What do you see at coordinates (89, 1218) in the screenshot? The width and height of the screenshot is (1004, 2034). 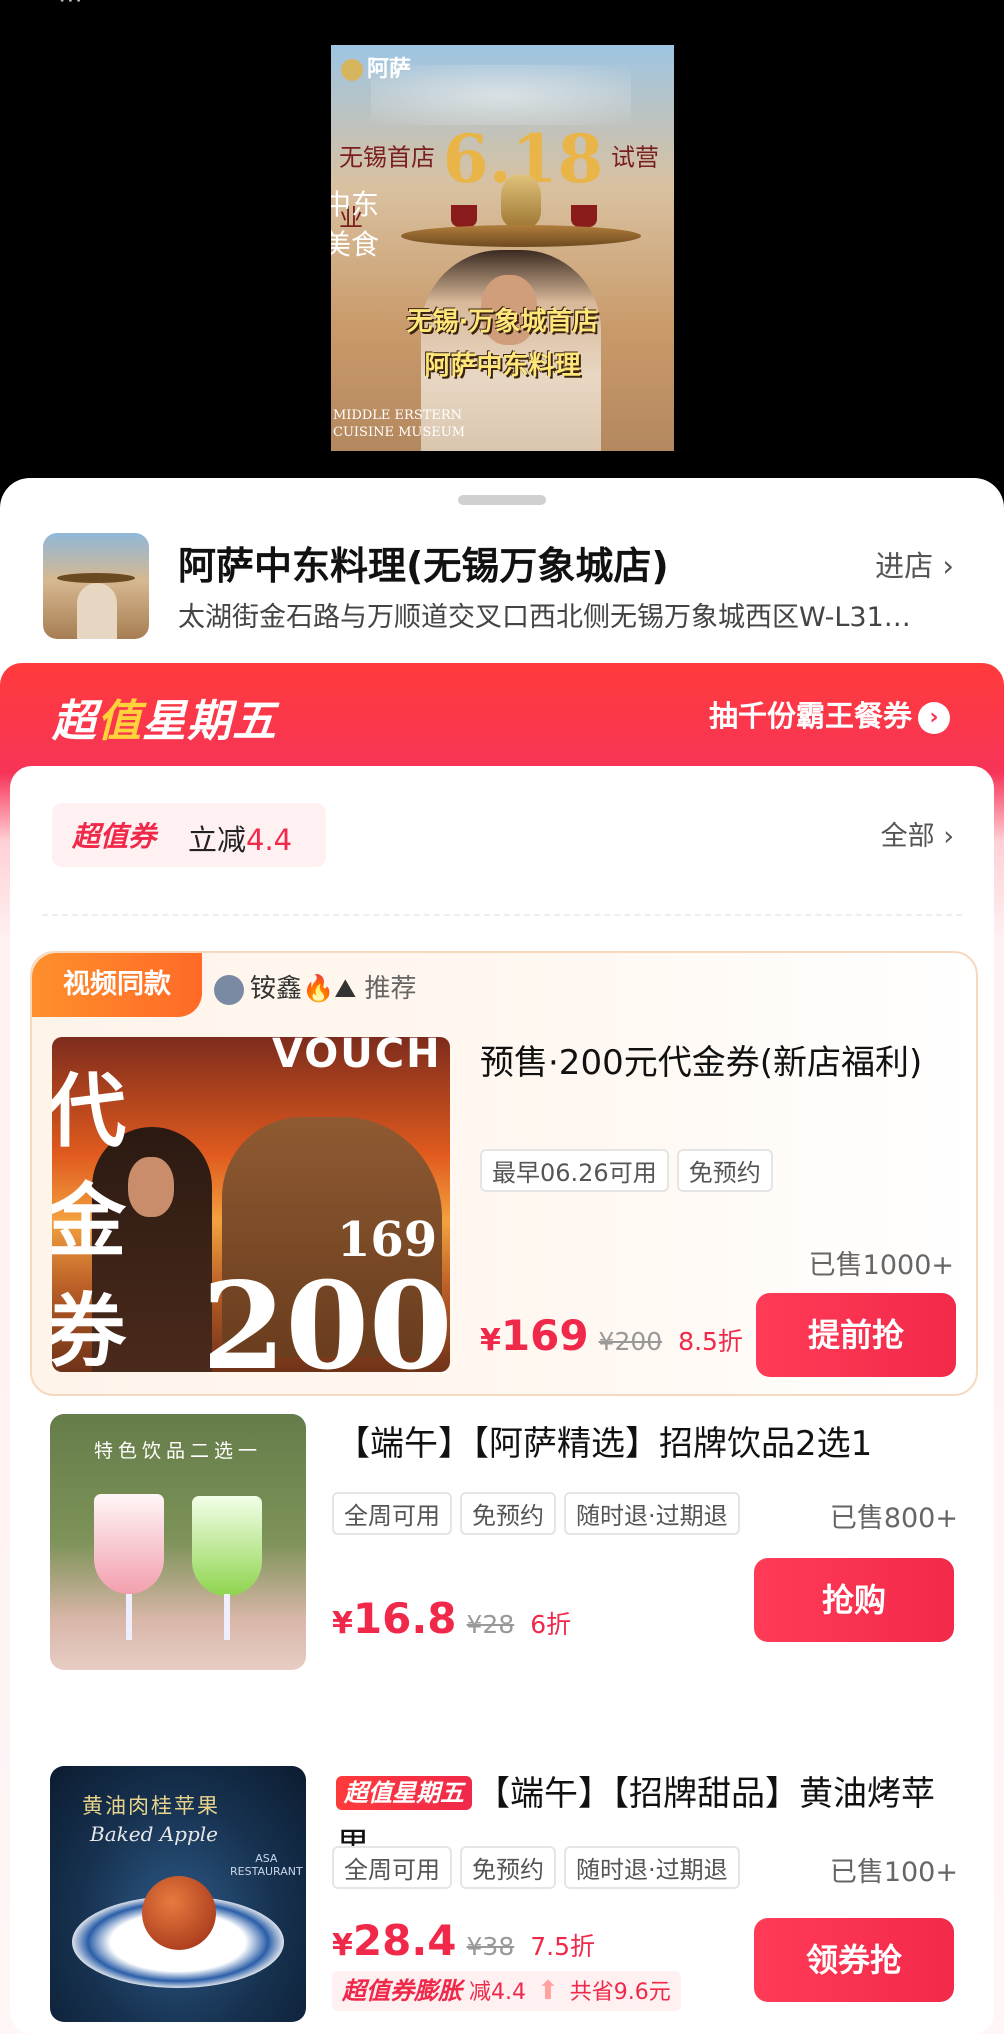 I see `voucher-image-vertical-text: 代金券` at bounding box center [89, 1218].